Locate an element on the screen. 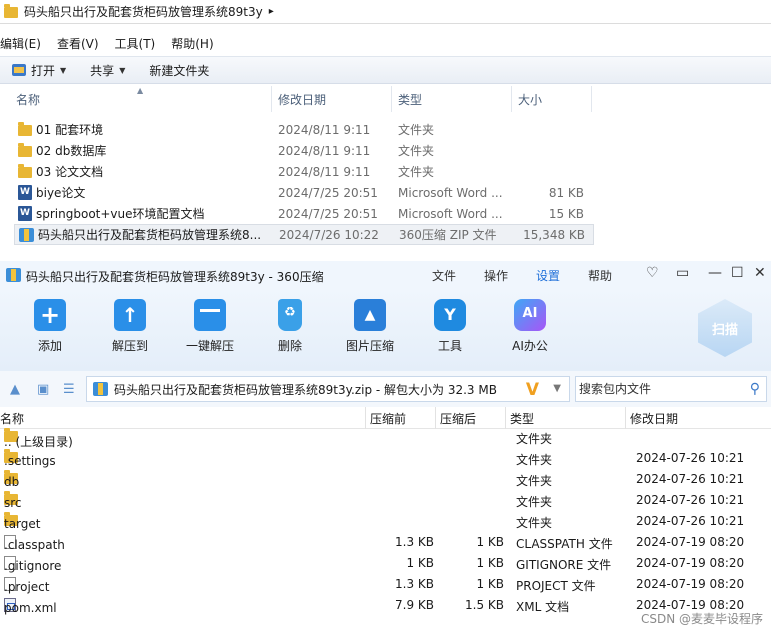 This screenshot has height=633, width=771. zip-file-name: .classpath is located at coordinates (34, 545).